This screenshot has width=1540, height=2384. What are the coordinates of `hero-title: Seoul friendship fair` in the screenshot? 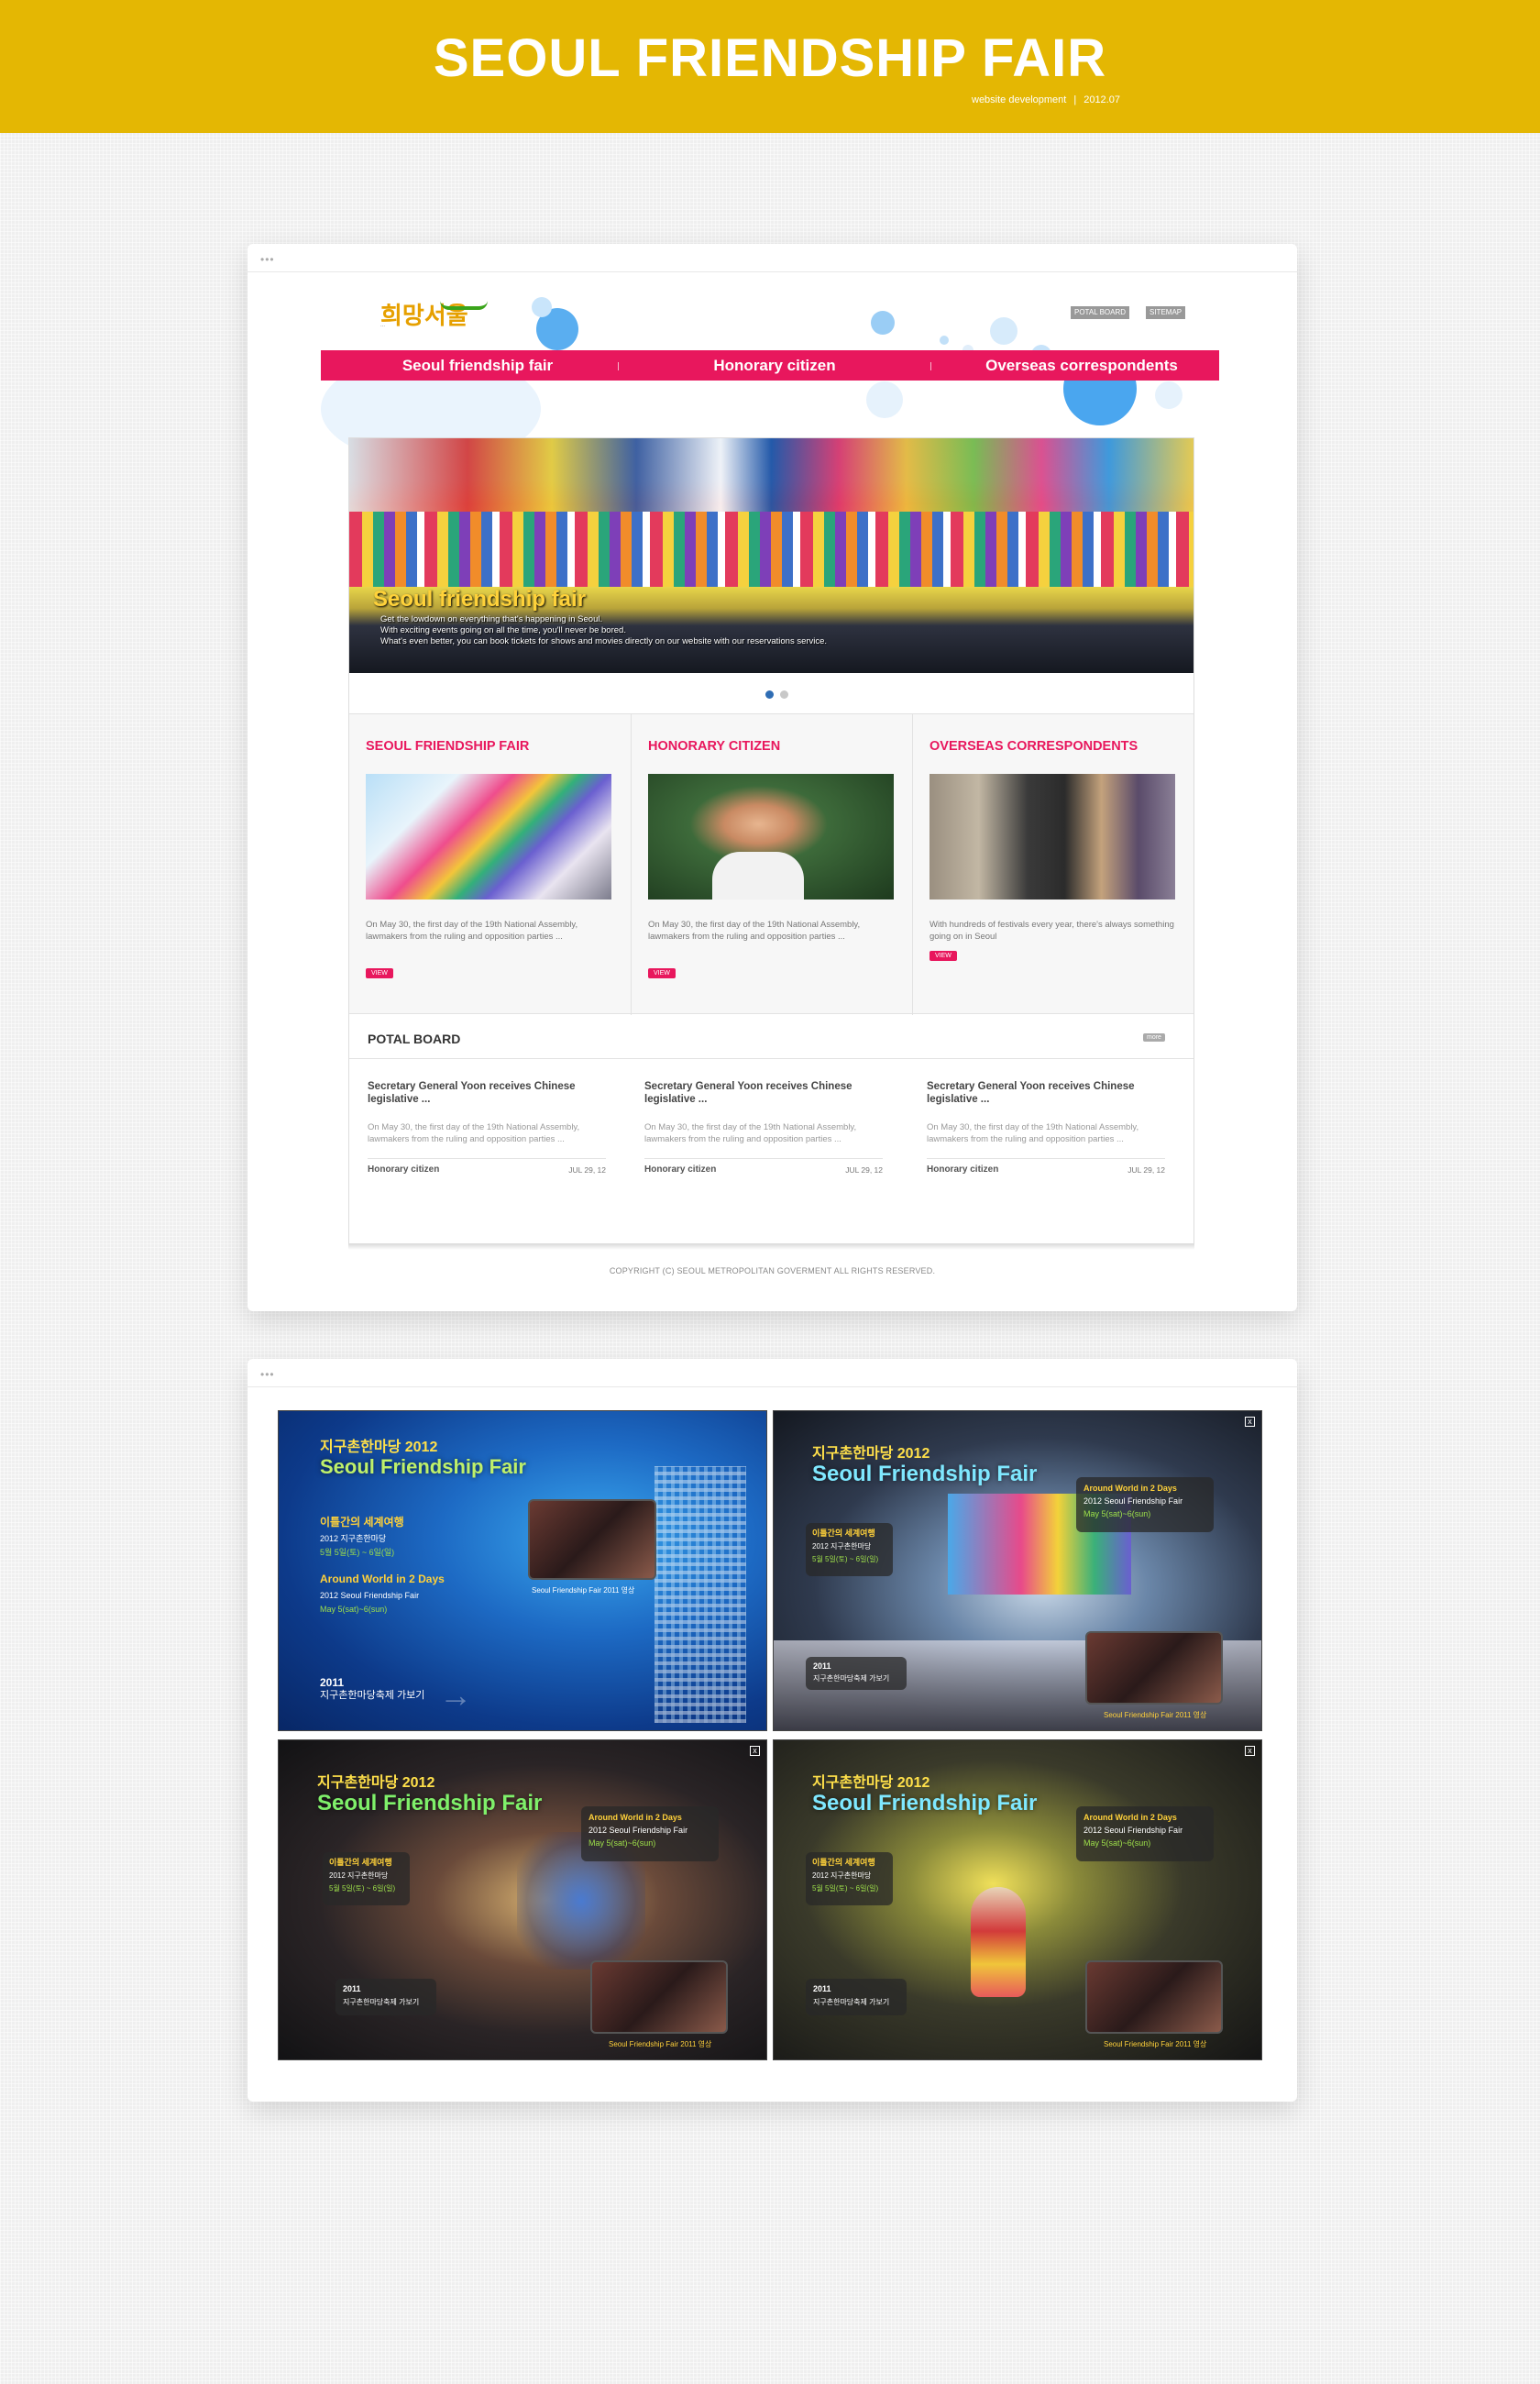 It's located at (480, 599).